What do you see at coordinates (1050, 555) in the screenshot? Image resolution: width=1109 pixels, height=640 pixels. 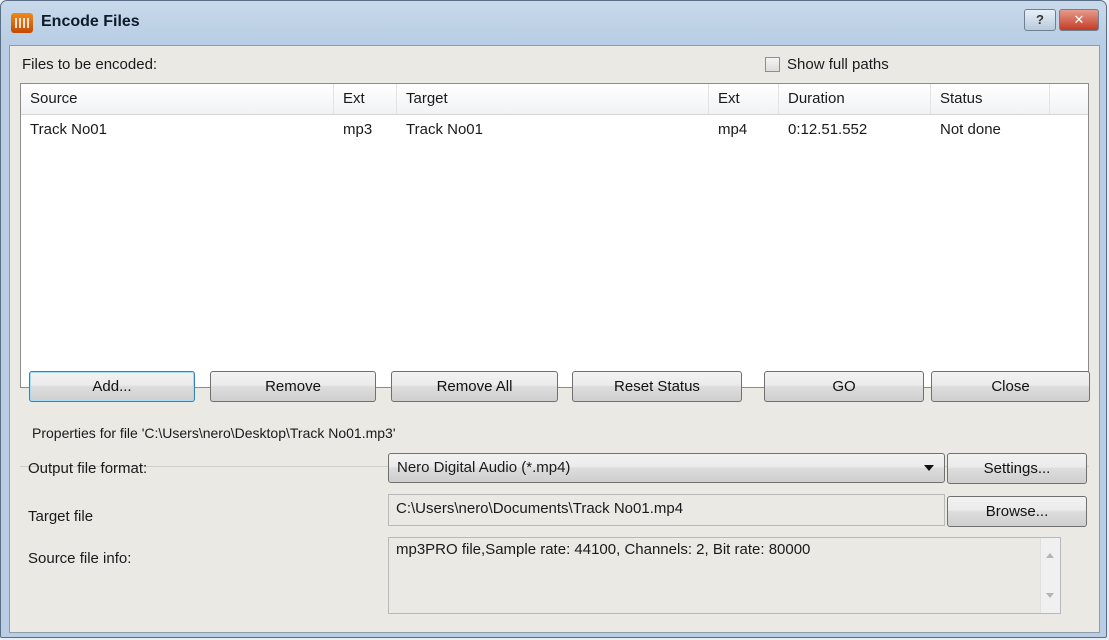 I see `scroll-up-icon` at bounding box center [1050, 555].